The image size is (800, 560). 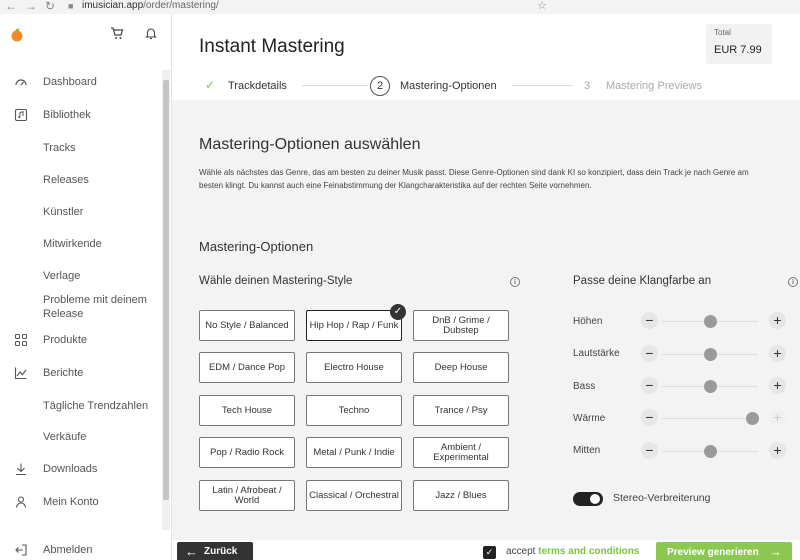 I want to click on increase-bass-button: +, so click(x=777, y=385).